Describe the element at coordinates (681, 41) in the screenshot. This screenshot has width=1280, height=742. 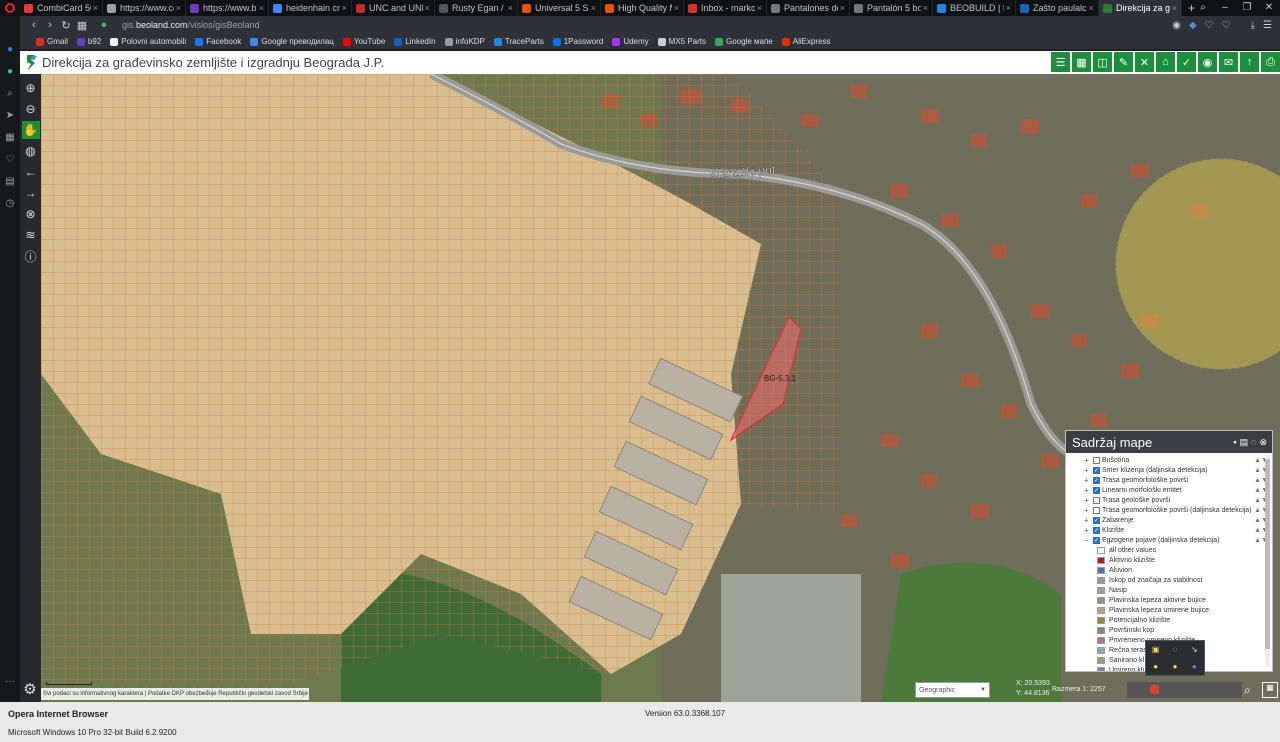
I see `bookmark-11: MX5 Parts` at that location.